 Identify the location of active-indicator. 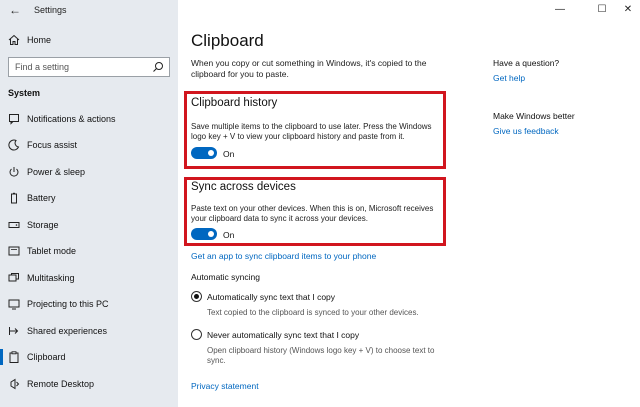
(1, 357).